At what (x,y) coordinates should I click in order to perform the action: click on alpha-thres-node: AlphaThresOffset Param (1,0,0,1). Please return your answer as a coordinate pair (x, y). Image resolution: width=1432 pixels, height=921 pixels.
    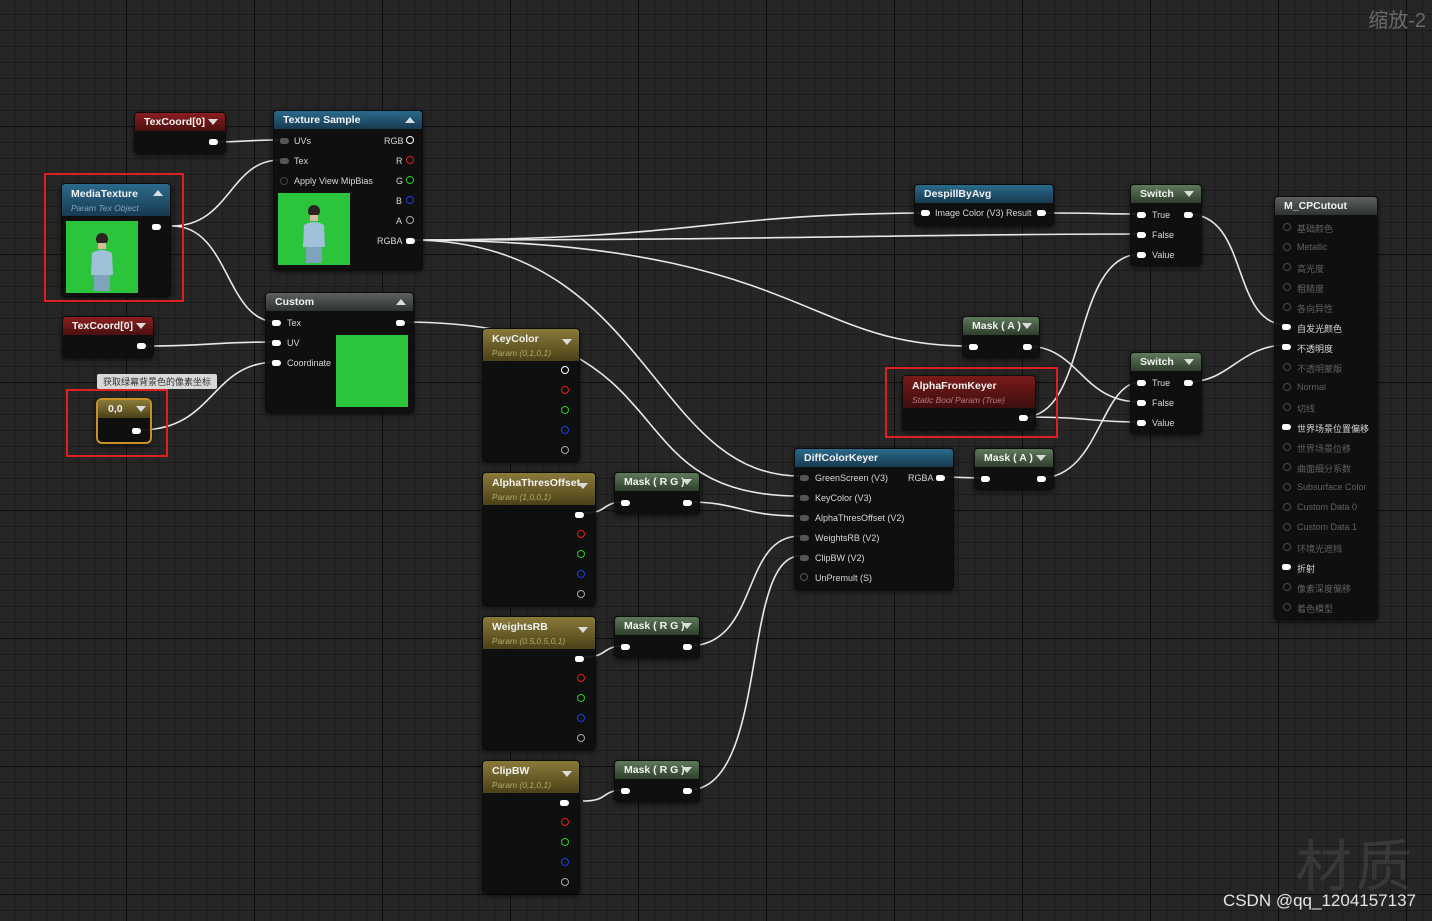
    Looking at the image, I should click on (539, 539).